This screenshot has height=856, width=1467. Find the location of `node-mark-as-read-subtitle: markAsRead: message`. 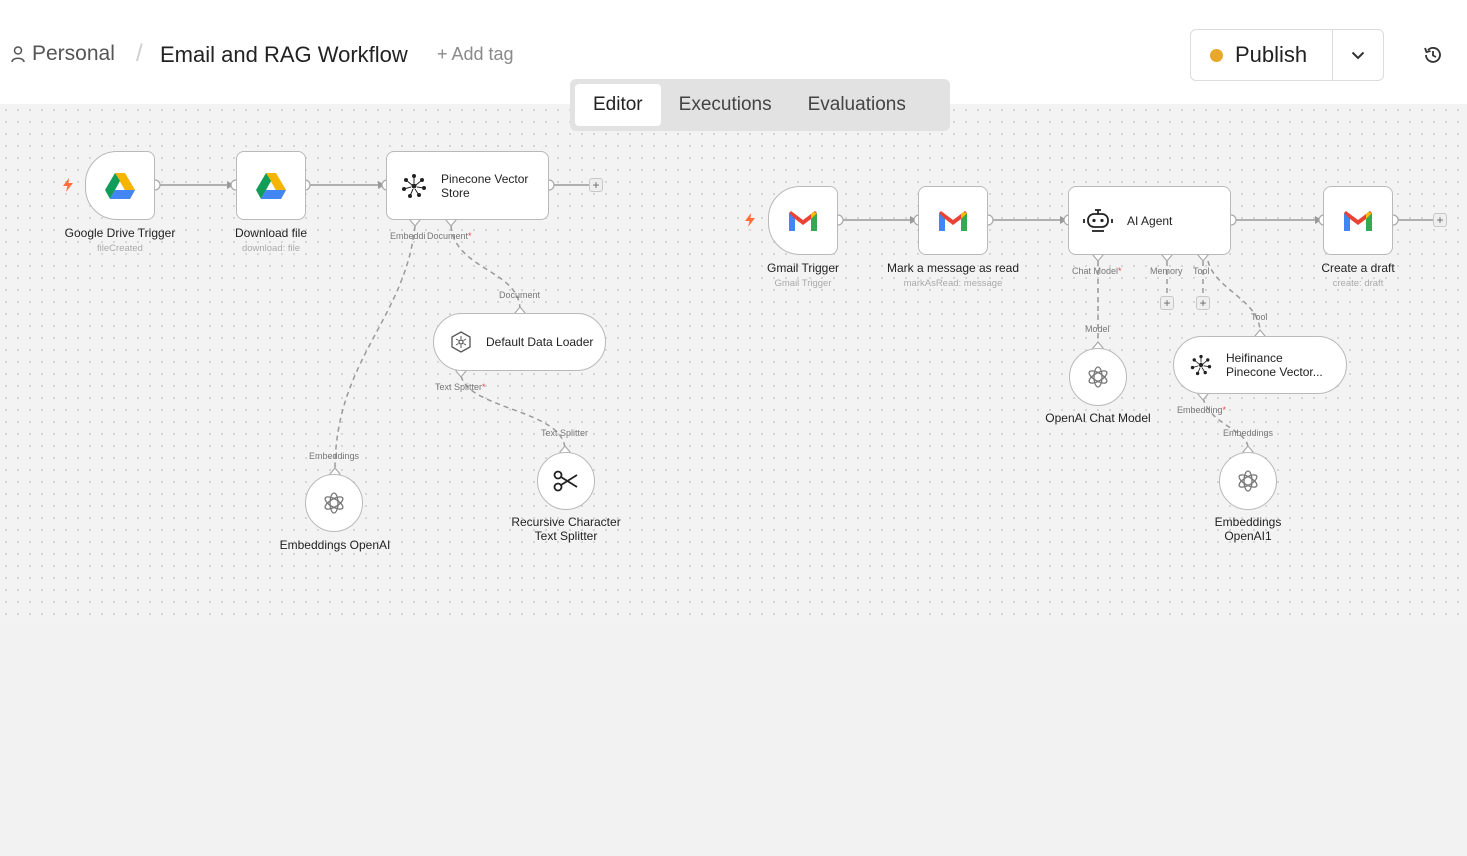

node-mark-as-read-subtitle: markAsRead: message is located at coordinates (953, 283).